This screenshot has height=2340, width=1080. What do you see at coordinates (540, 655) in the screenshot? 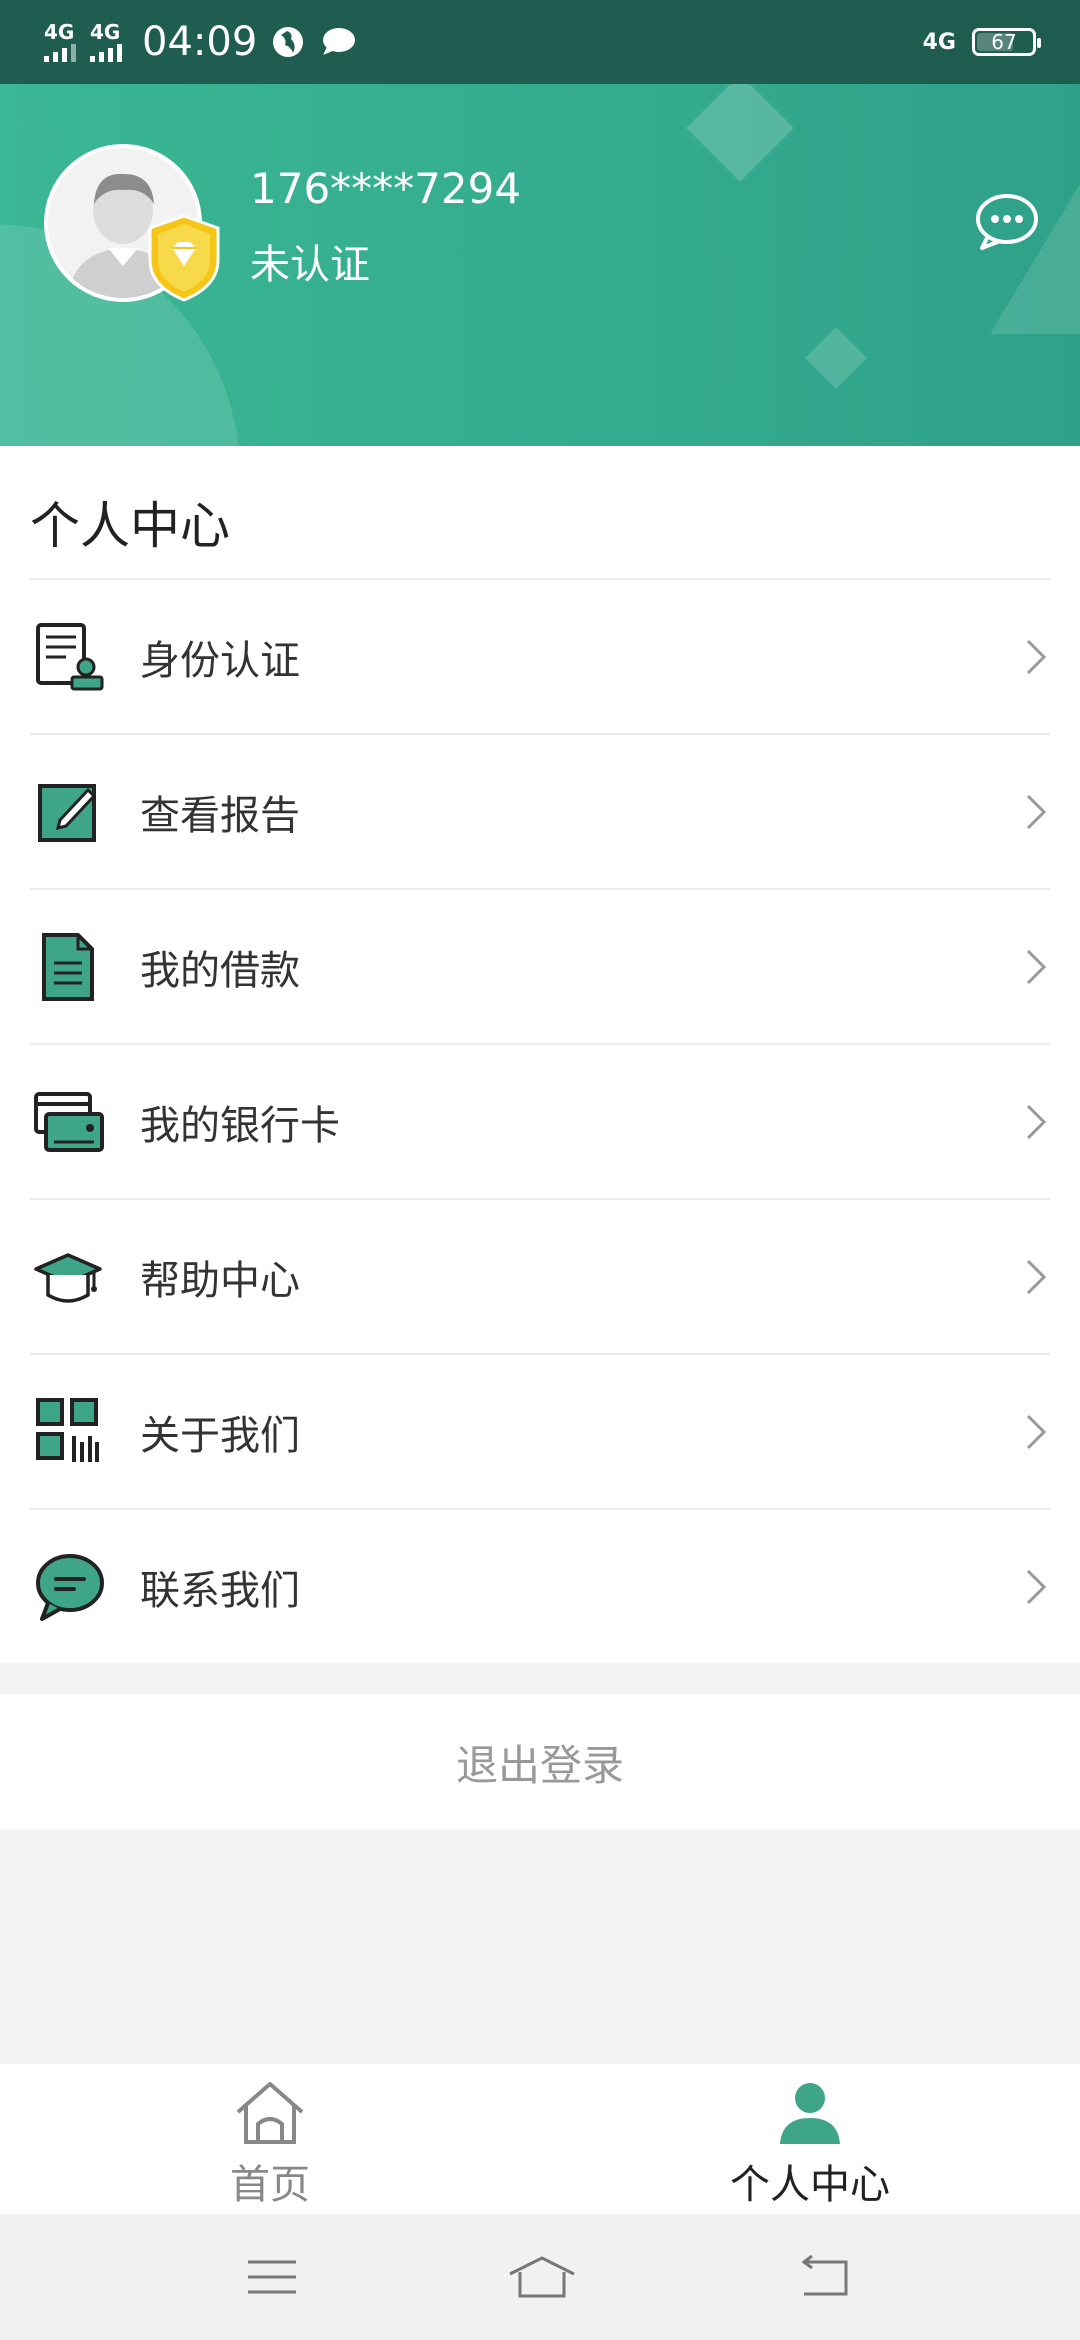
I see `menu-item-id-verify: 身份认证` at bounding box center [540, 655].